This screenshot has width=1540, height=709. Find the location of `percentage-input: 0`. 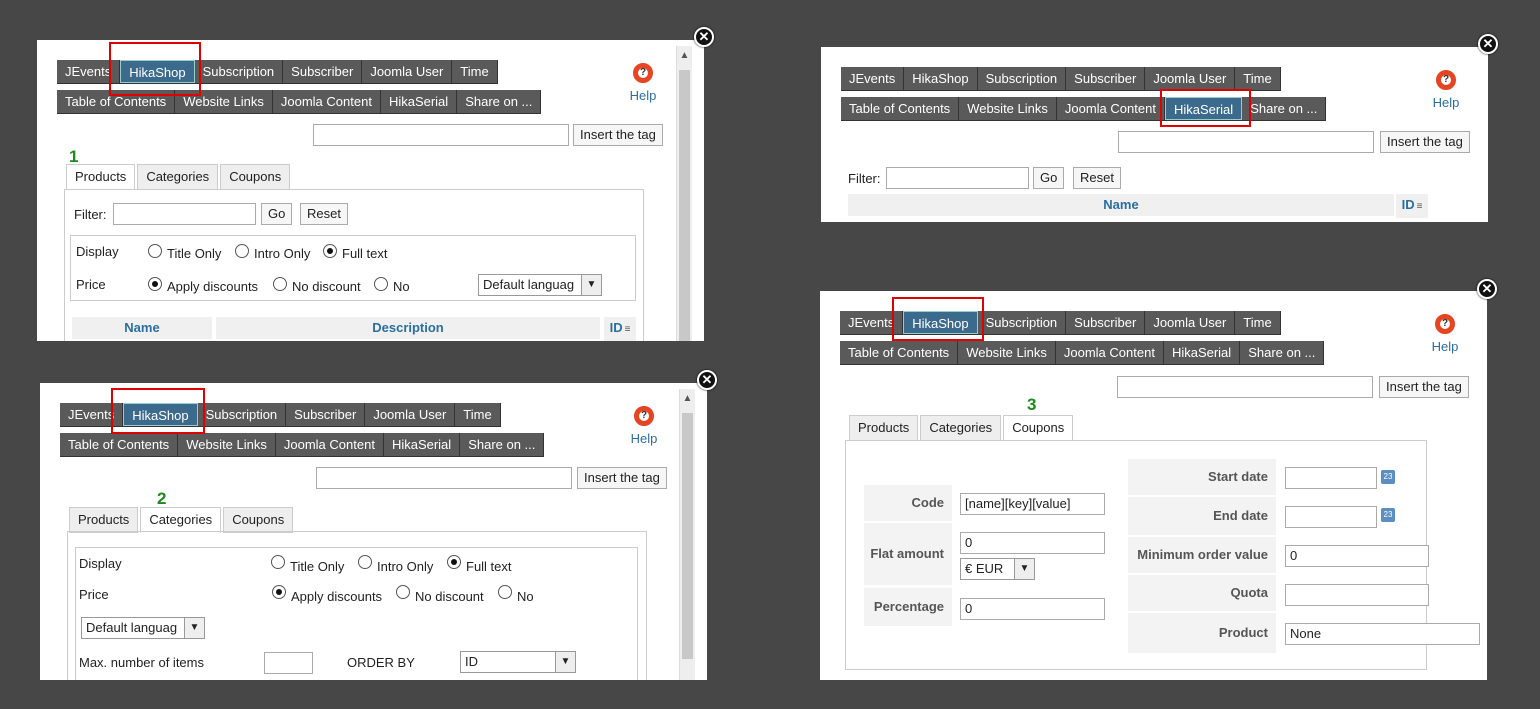

percentage-input: 0 is located at coordinates (1032, 609).